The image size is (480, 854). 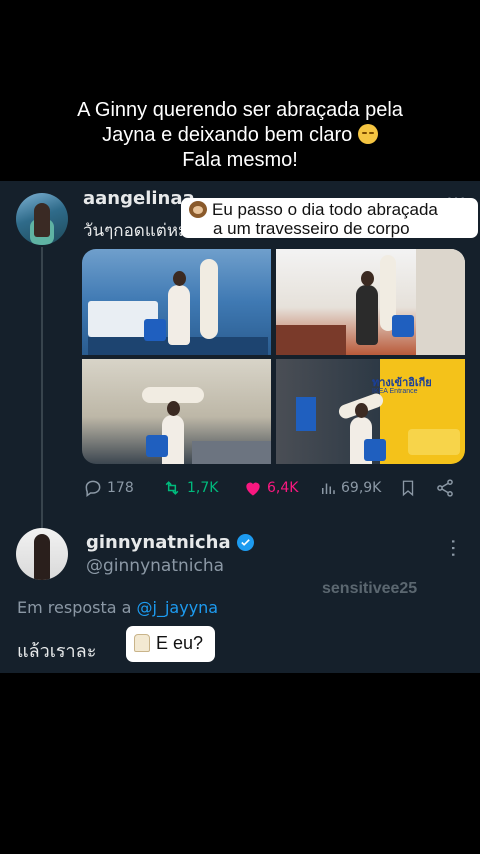 I want to click on tweet2-username-row: ginnynatnicha, so click(x=170, y=542).